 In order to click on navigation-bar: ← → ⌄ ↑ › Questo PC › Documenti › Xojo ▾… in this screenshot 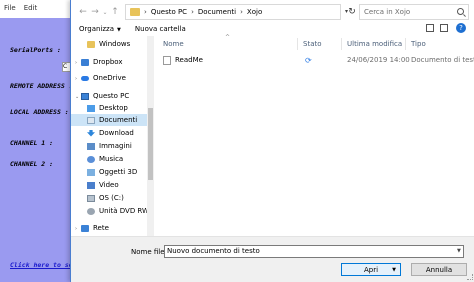, I will do `click(272, 12)`.